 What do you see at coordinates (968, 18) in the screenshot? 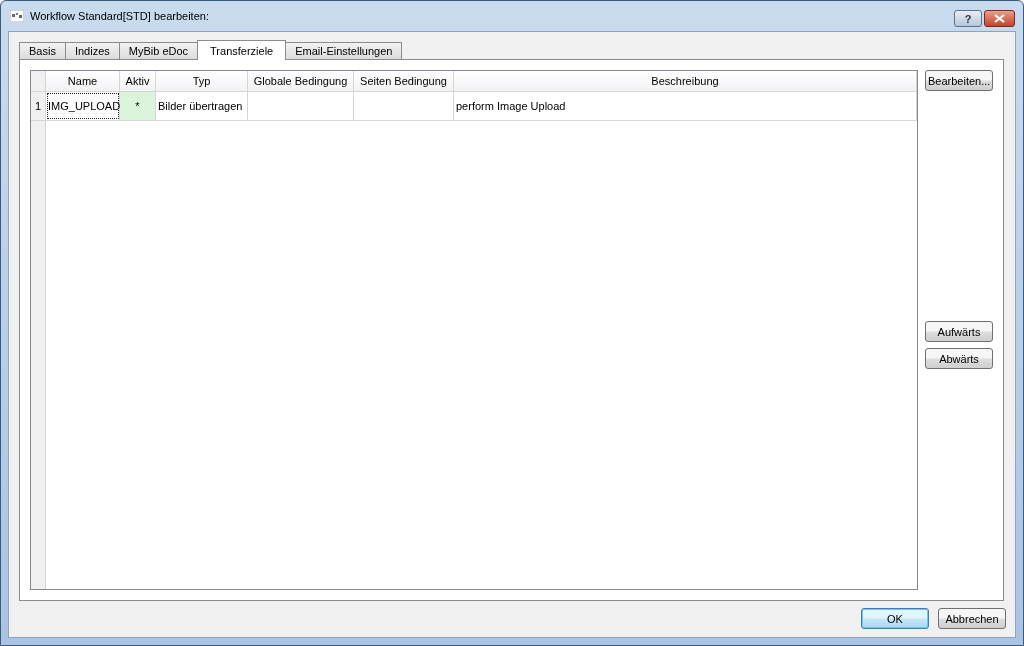
I see `help-button: ?` at bounding box center [968, 18].